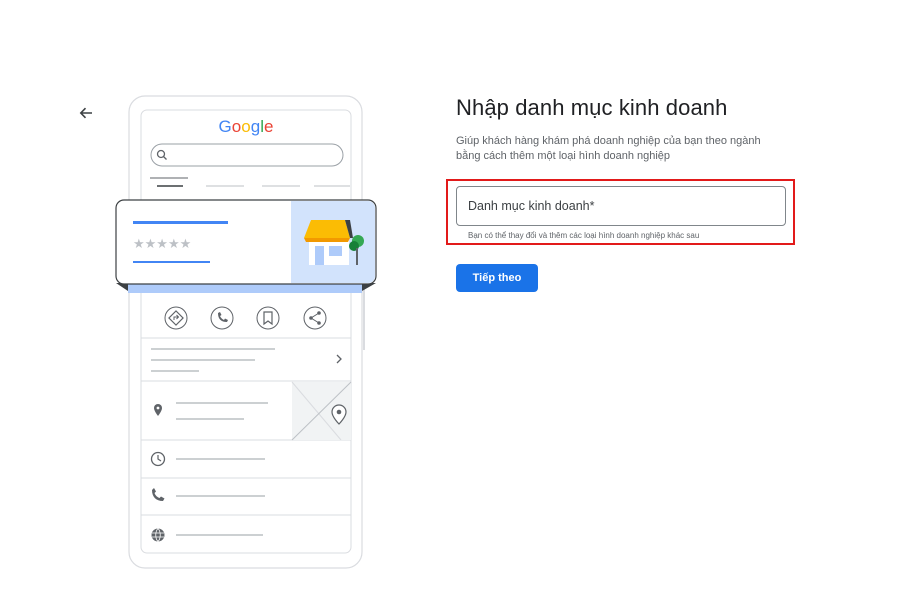 This screenshot has height=600, width=900. Describe the element at coordinates (158, 535) in the screenshot. I see `globe-icon` at that location.